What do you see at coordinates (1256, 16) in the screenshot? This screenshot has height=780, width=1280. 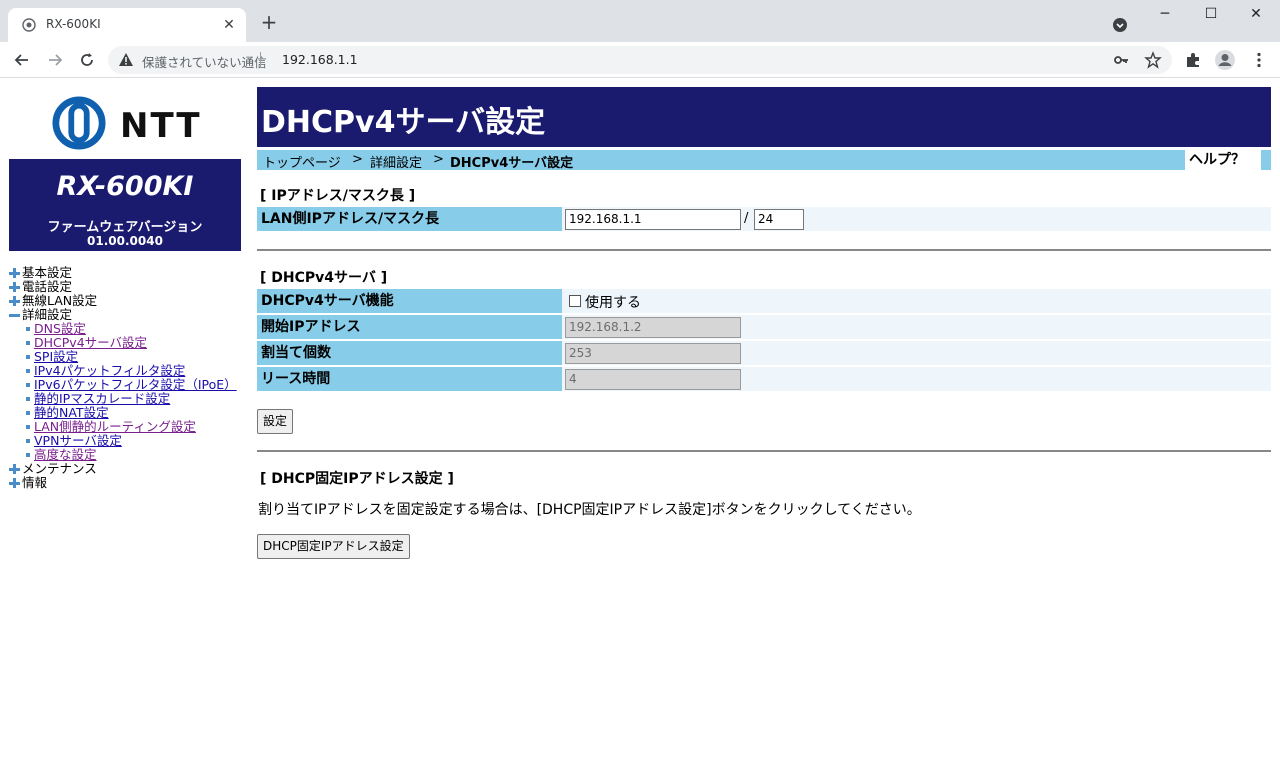 I see `window-close-icon: ✕` at bounding box center [1256, 16].